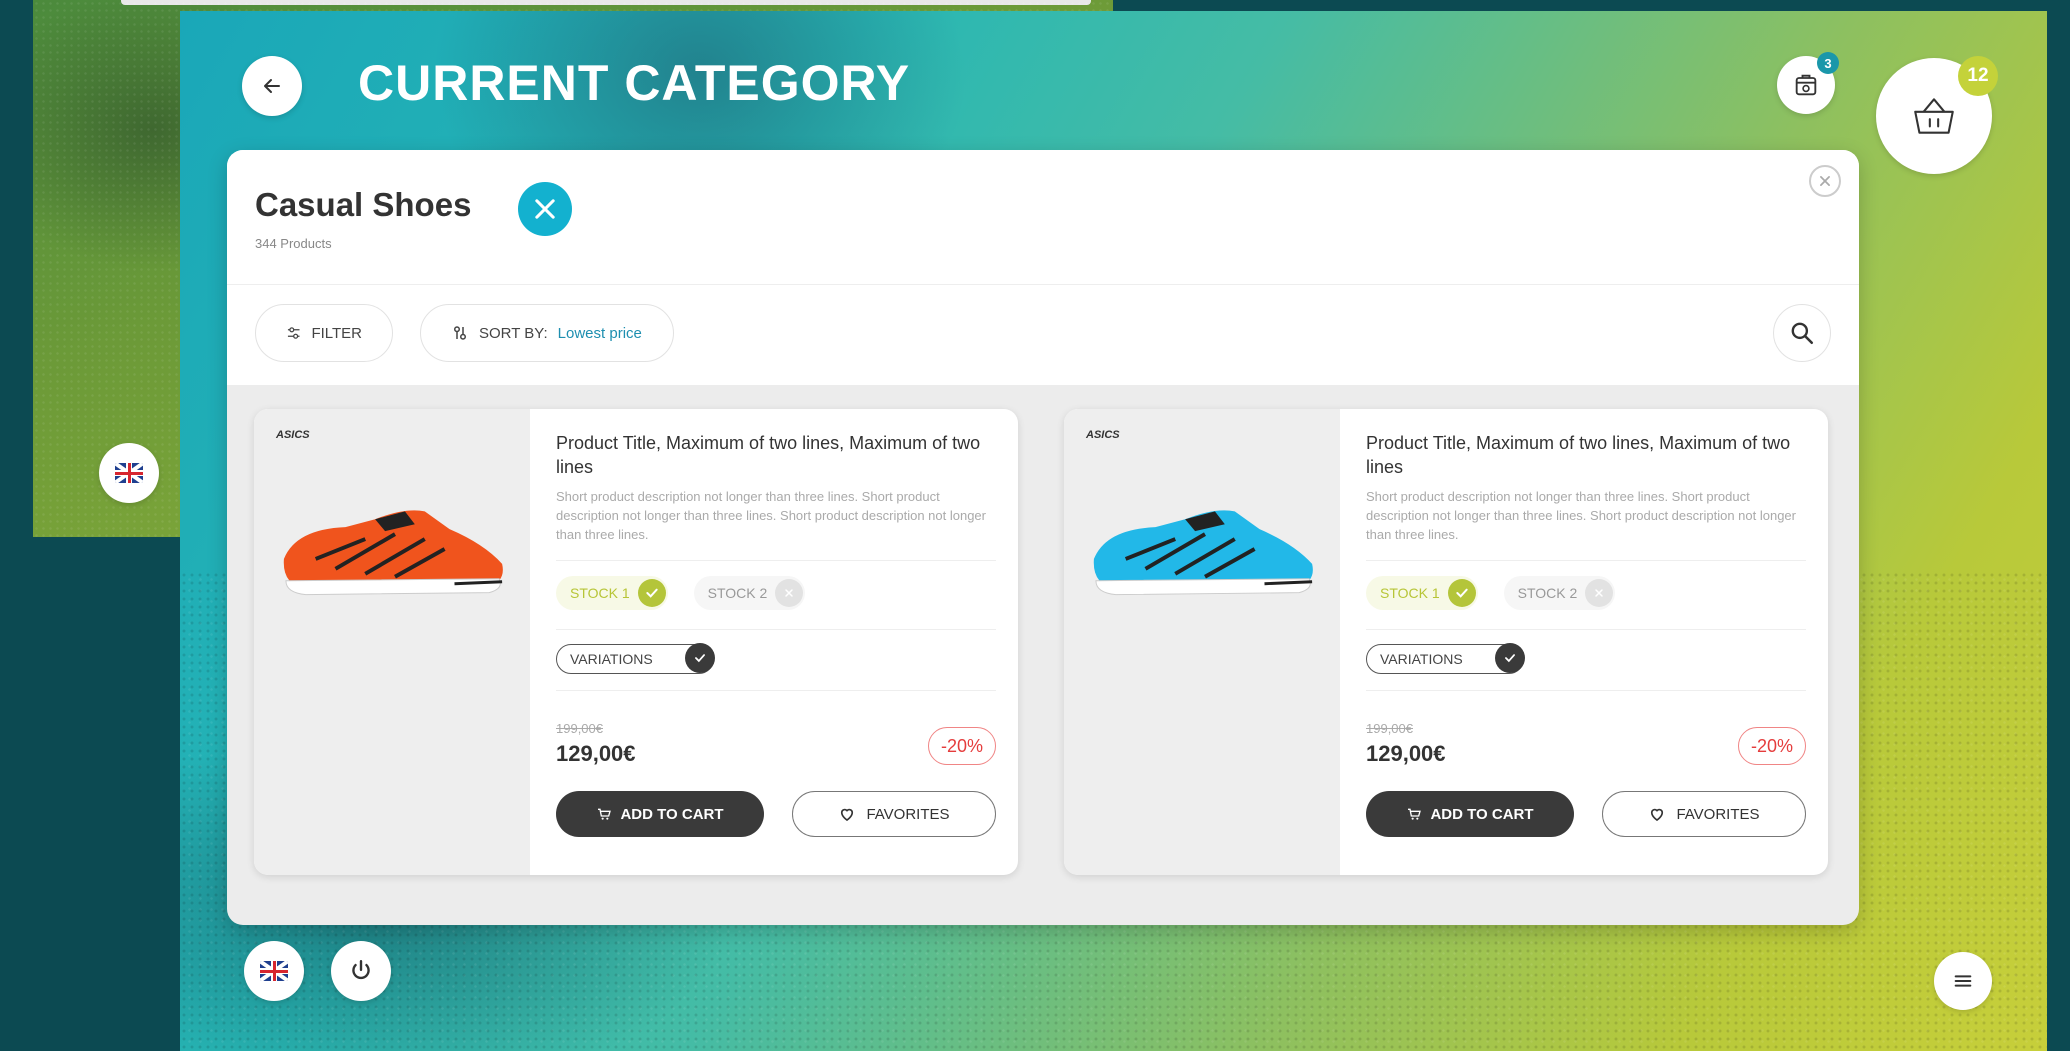 This screenshot has width=2070, height=1051. I want to click on filter-label: FILTER, so click(336, 333).